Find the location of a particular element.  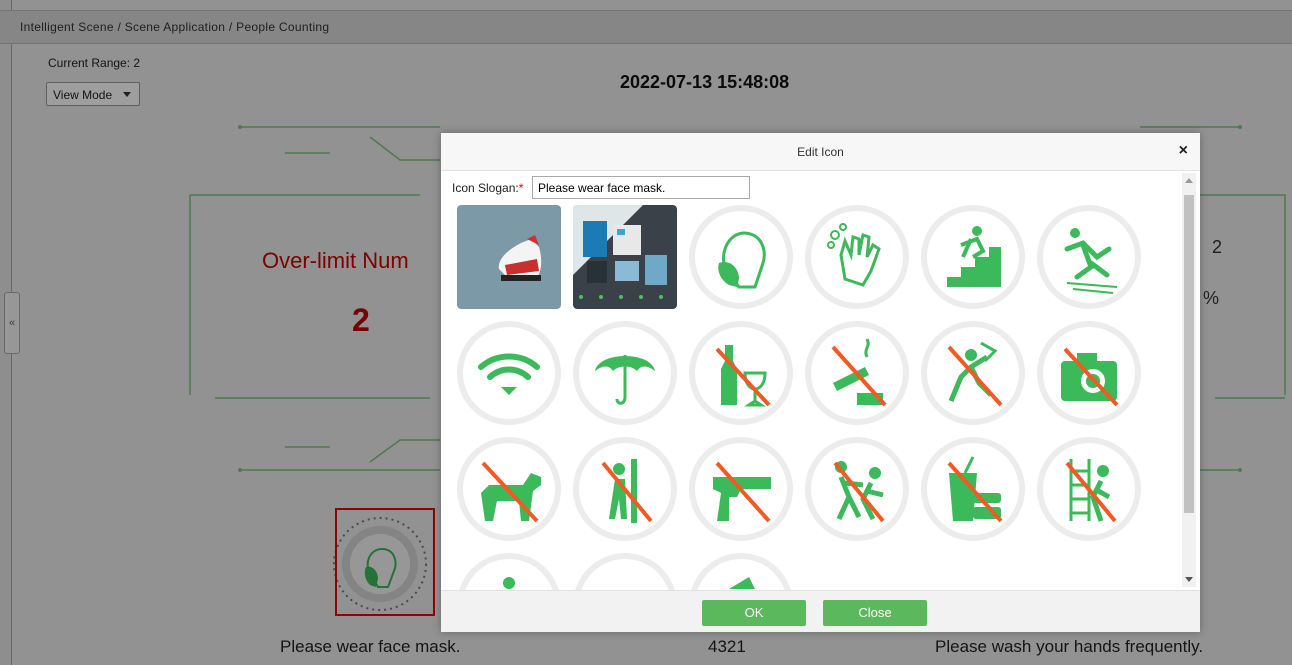

slogan-text-left: Please wear face mask. is located at coordinates (370, 646).